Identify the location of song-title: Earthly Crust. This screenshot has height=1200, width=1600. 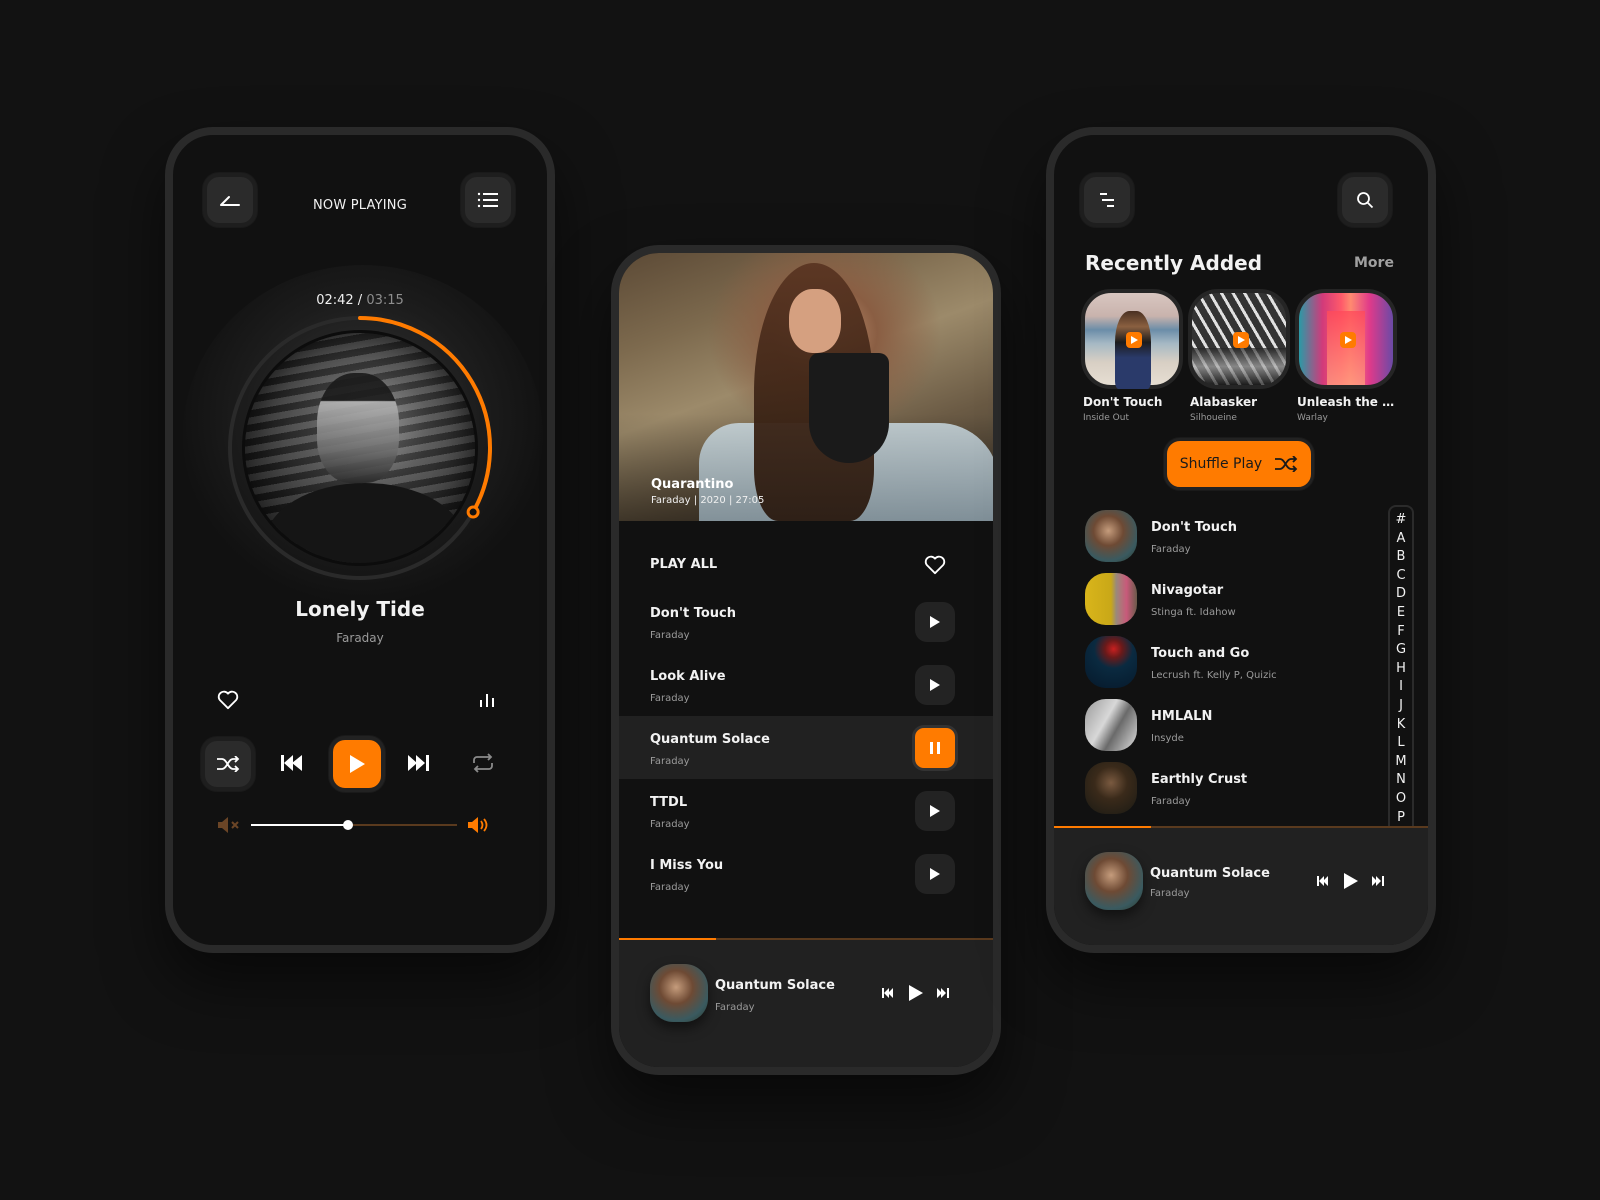
(1199, 779).